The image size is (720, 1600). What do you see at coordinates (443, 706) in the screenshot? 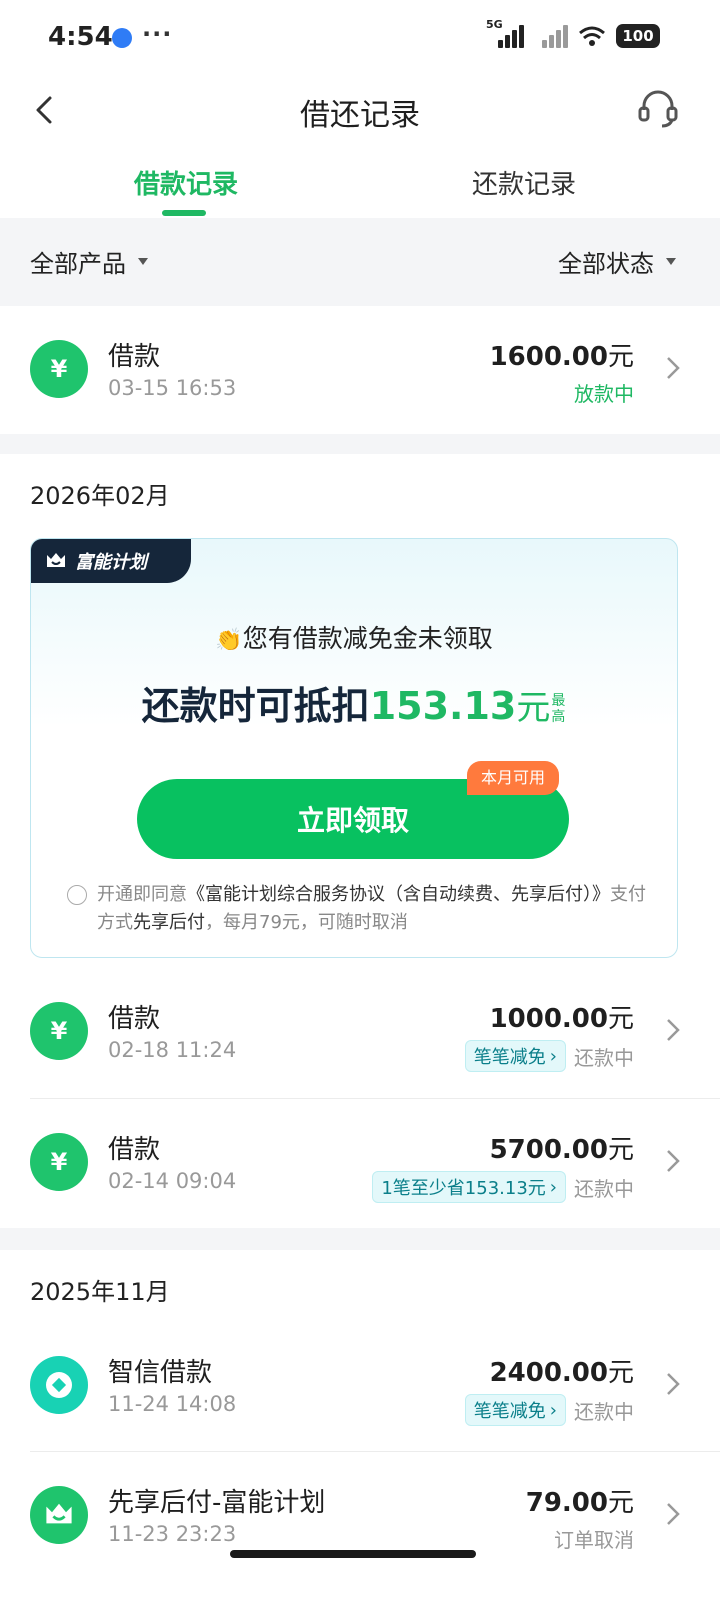
I see `deduct-amount: 153.13` at bounding box center [443, 706].